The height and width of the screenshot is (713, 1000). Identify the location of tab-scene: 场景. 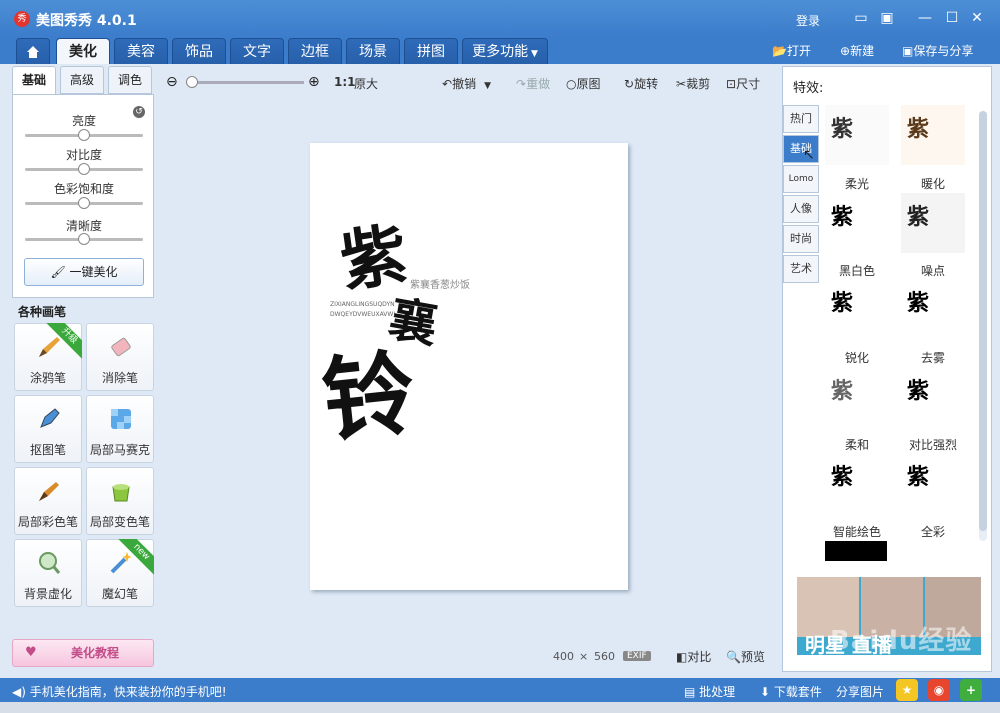
(373, 51).